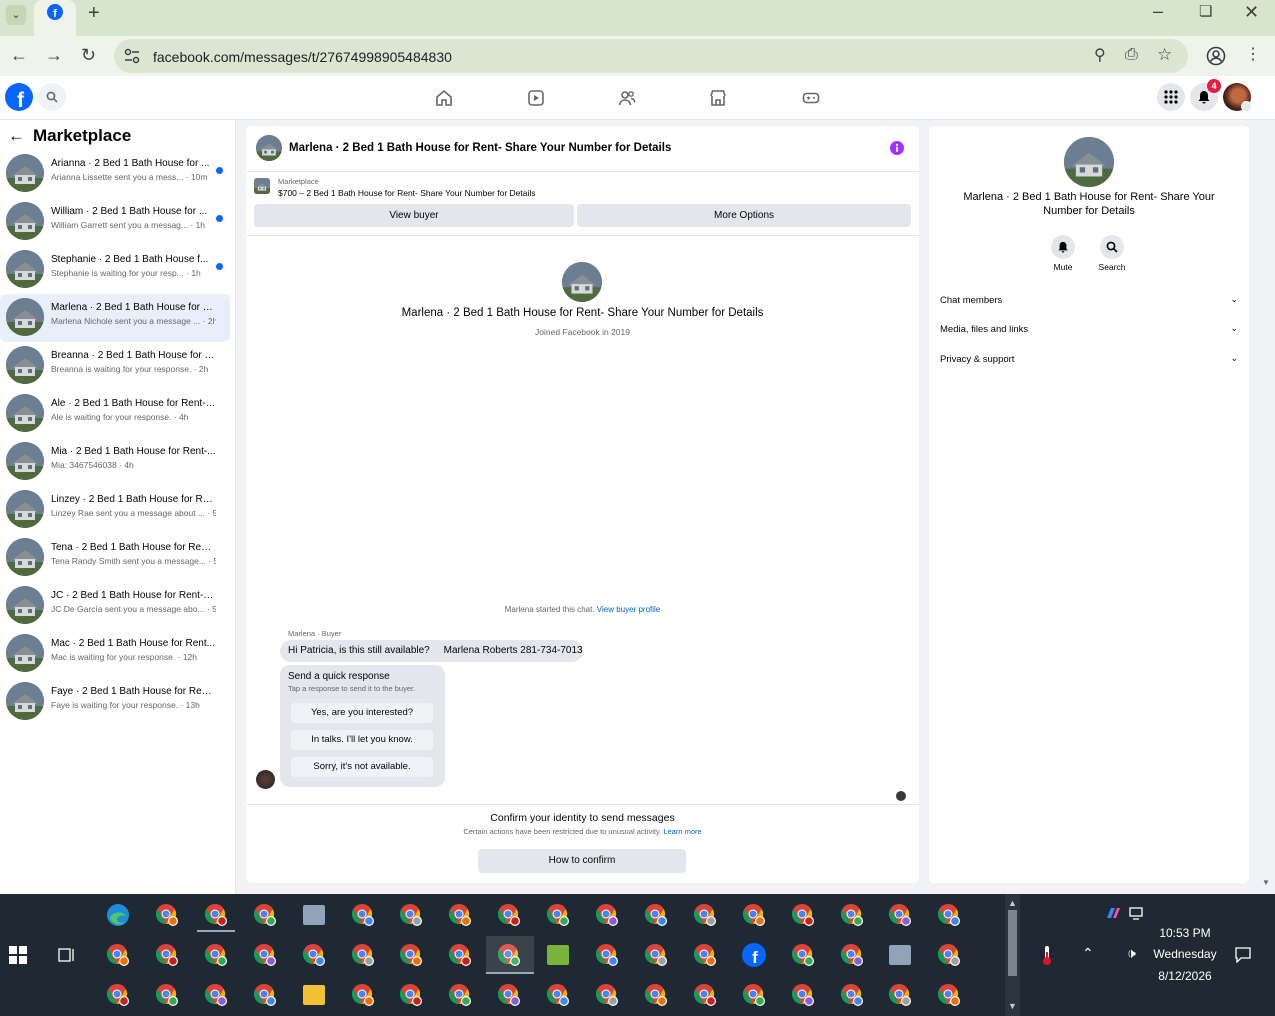  Describe the element at coordinates (54, 55) in the screenshot. I see `forward-icon: →` at that location.